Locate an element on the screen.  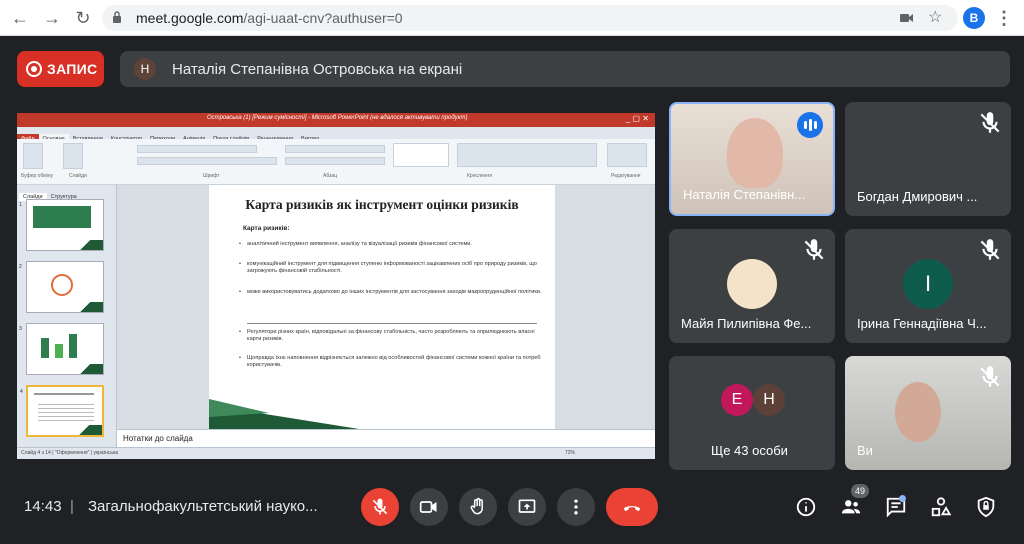
shapes-gallery is located at coordinates (421, 155).